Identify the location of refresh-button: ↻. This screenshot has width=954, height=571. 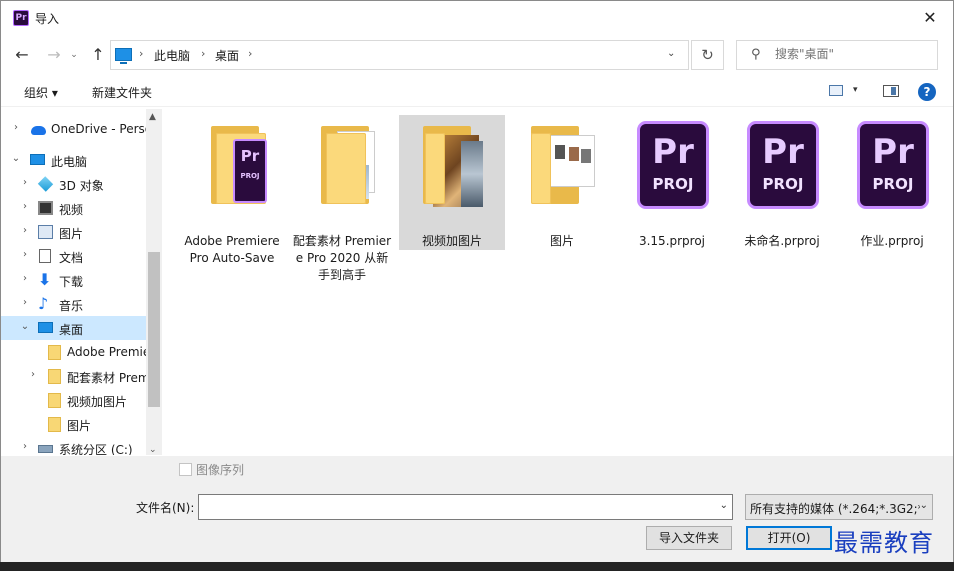
(707, 55).